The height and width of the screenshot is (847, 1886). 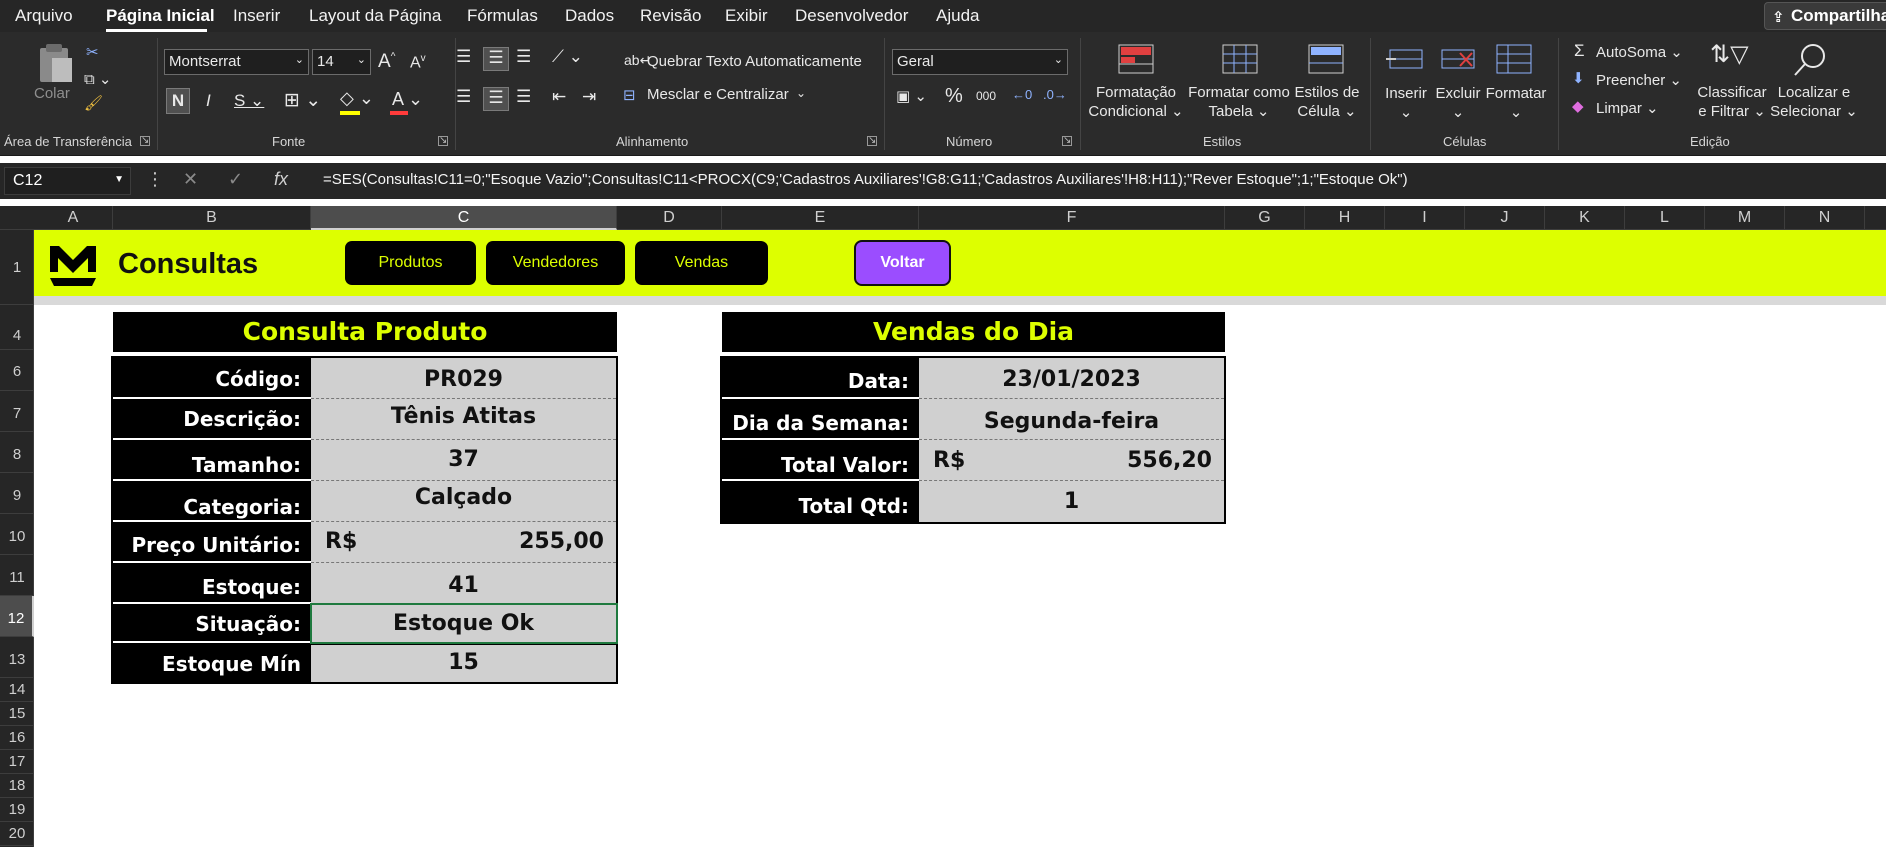 What do you see at coordinates (341, 62) in the screenshot?
I see `font-size-select: 14 ⌄` at bounding box center [341, 62].